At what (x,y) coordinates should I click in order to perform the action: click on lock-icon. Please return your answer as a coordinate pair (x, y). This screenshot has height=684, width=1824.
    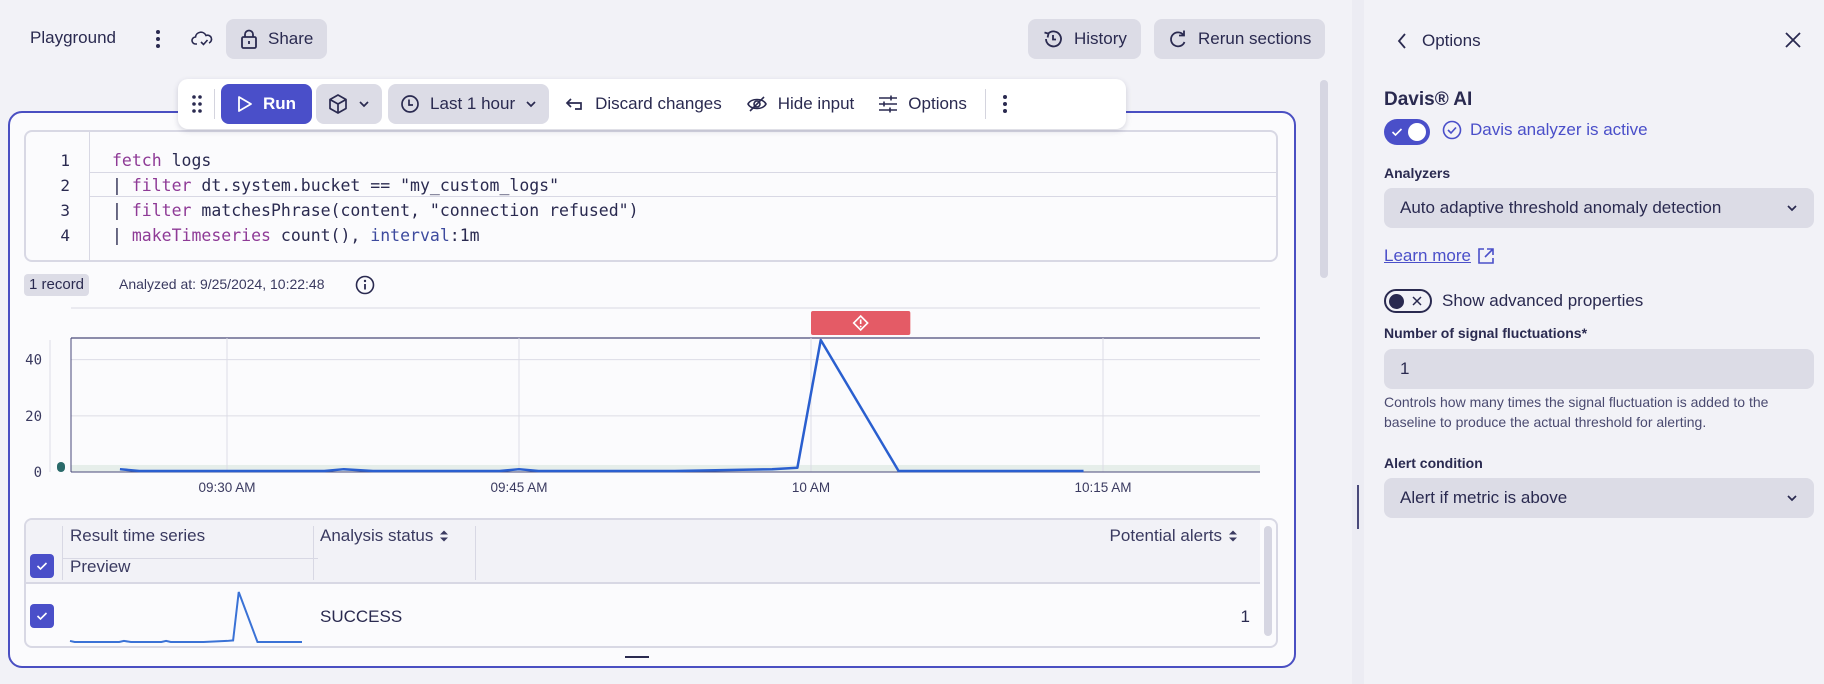
    Looking at the image, I should click on (249, 39).